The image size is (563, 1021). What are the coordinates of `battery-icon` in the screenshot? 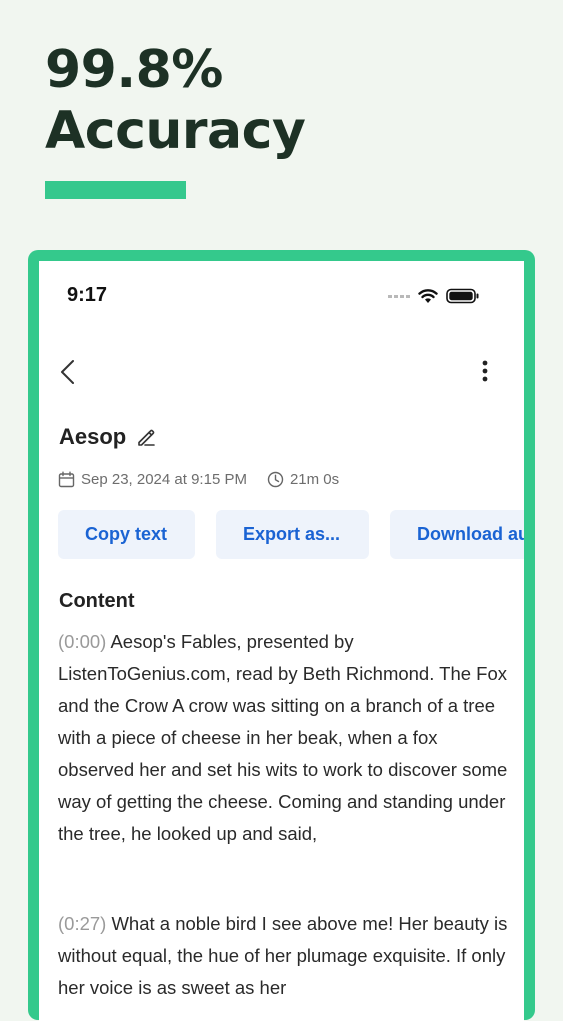 It's located at (462, 296).